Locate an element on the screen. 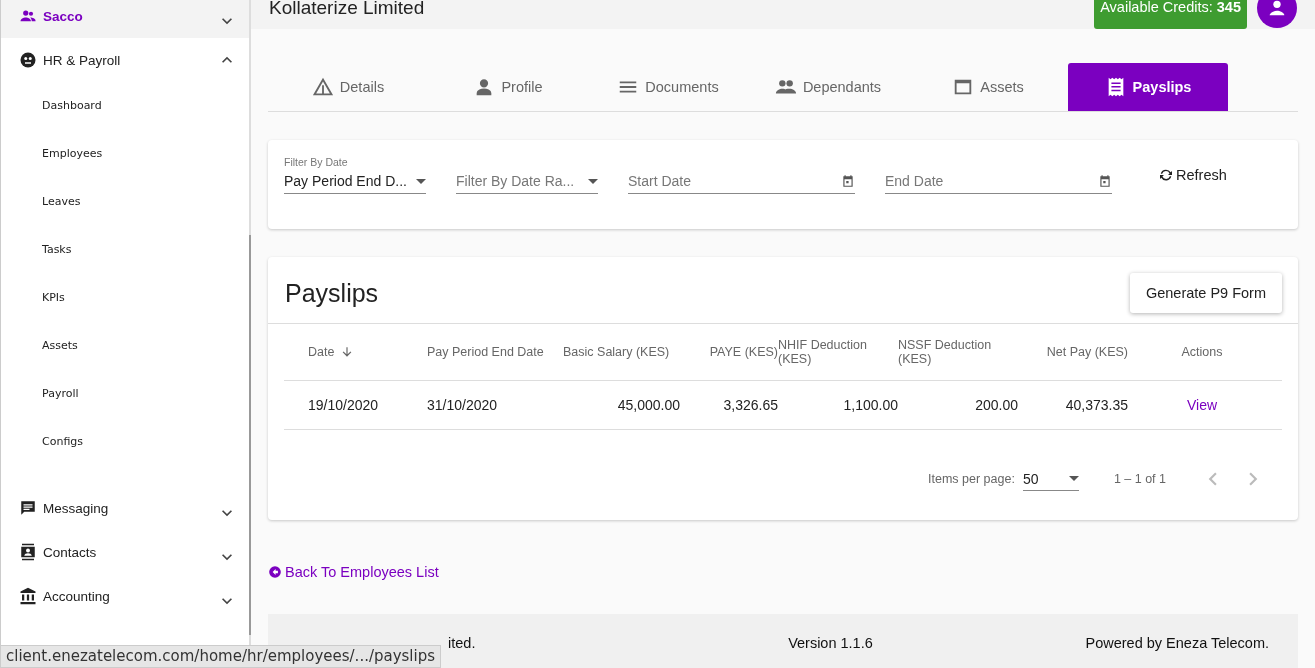 The image size is (1315, 668). avatar-icon is located at coordinates (1277, 14).